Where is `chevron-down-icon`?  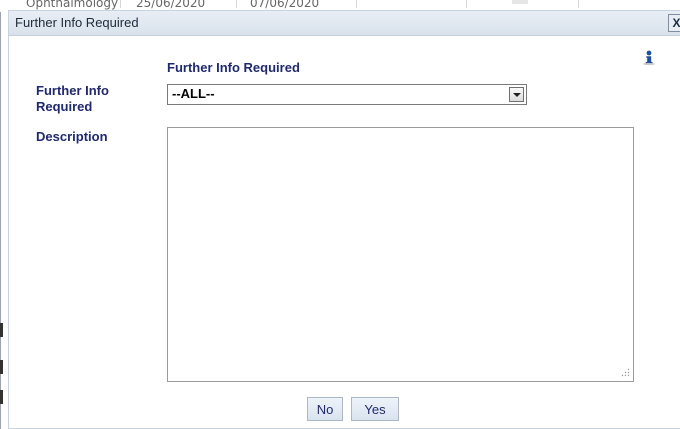
chevron-down-icon is located at coordinates (516, 94).